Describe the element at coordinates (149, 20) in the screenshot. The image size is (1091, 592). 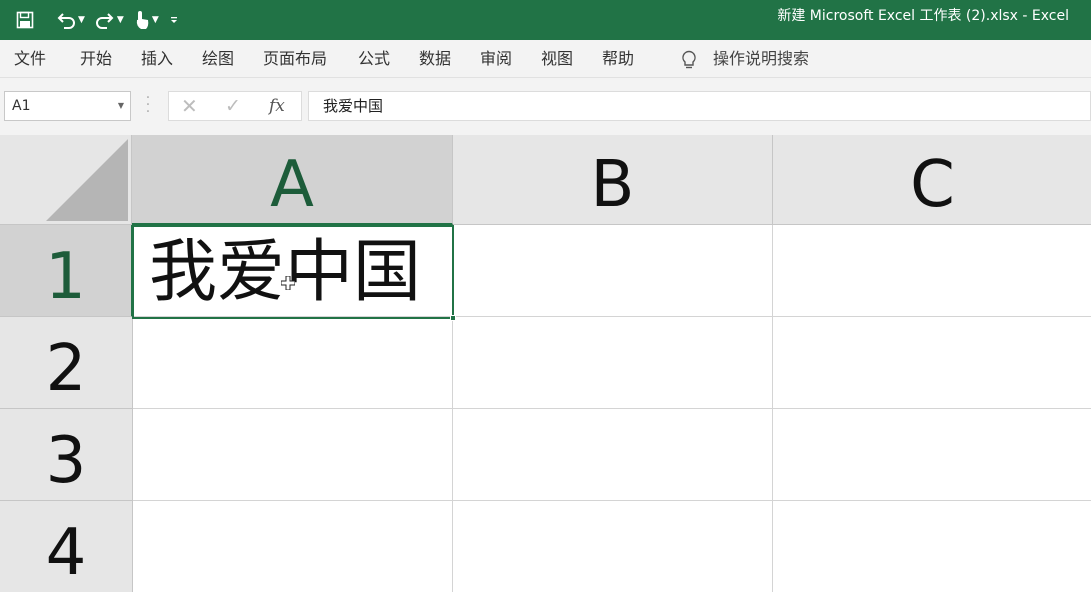
I see `touch-mode-button: ▼` at that location.